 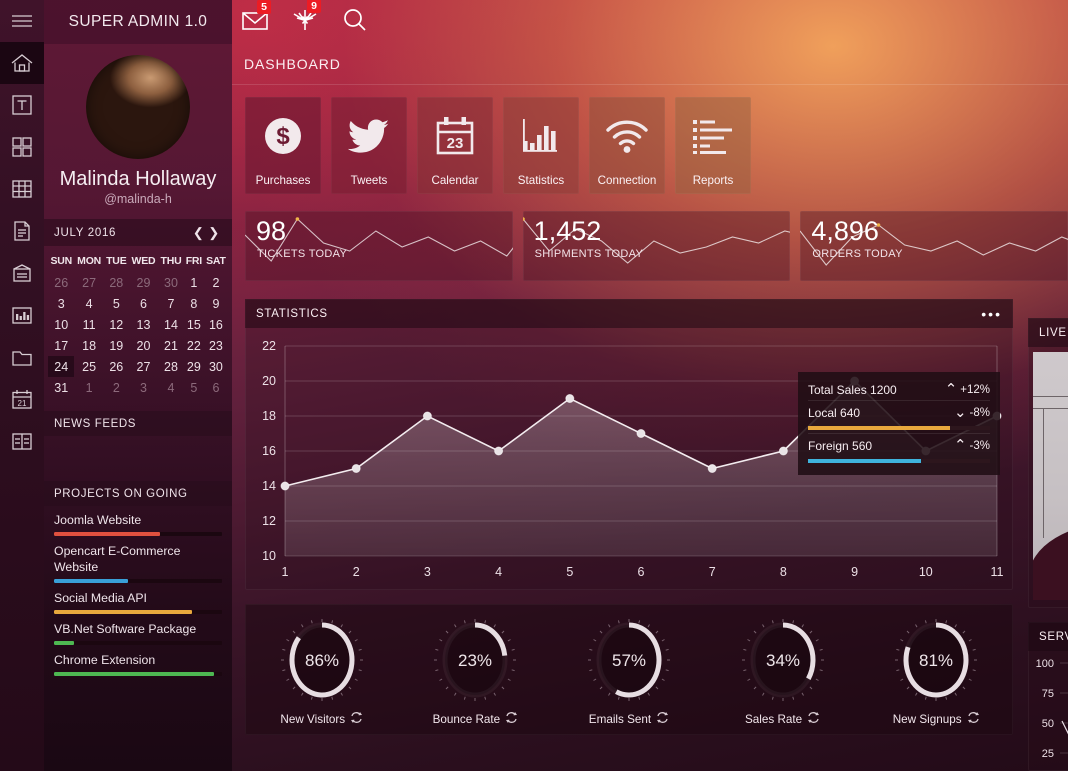 What do you see at coordinates (194, 324) in the screenshot?
I see `calendar-day: 15` at bounding box center [194, 324].